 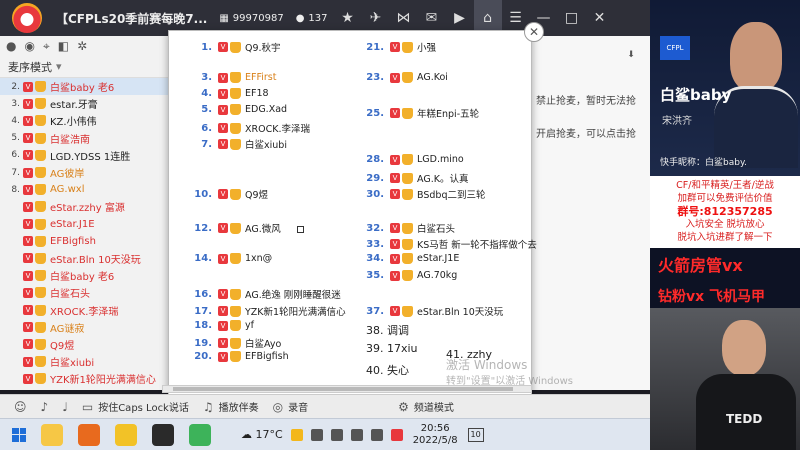 I want to click on mic-queue-row: V 白鲨xiubi, so click(x=85, y=361).